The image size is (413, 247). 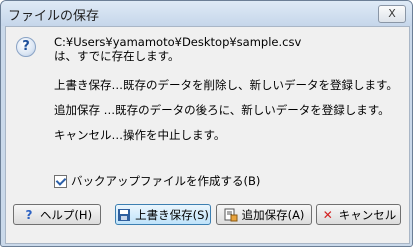 I want to click on help-button-label: ヘルプ(H), so click(x=66, y=214).